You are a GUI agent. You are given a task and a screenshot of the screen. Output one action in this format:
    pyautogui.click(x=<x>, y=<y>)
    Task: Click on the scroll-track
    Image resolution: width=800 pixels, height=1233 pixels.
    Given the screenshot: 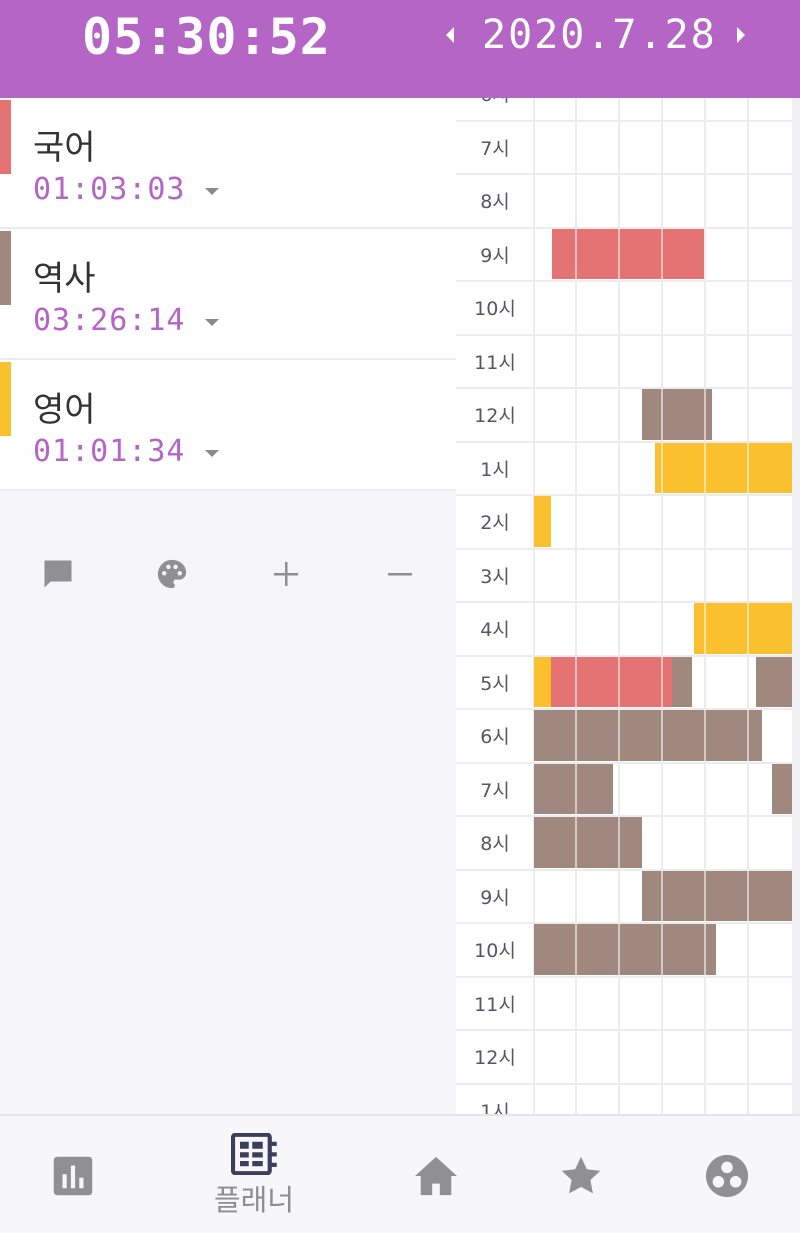 What is the action you would take?
    pyautogui.click(x=796, y=606)
    